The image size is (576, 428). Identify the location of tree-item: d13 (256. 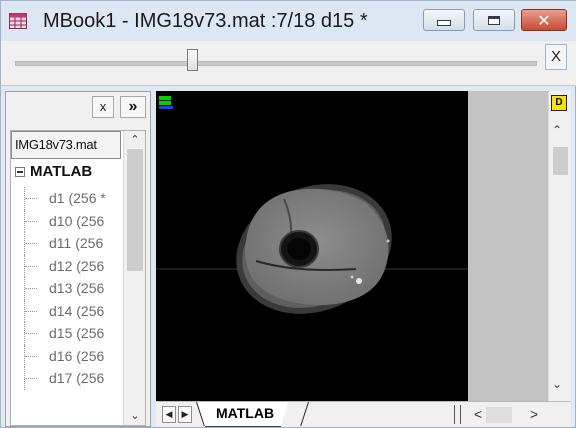
(67, 288).